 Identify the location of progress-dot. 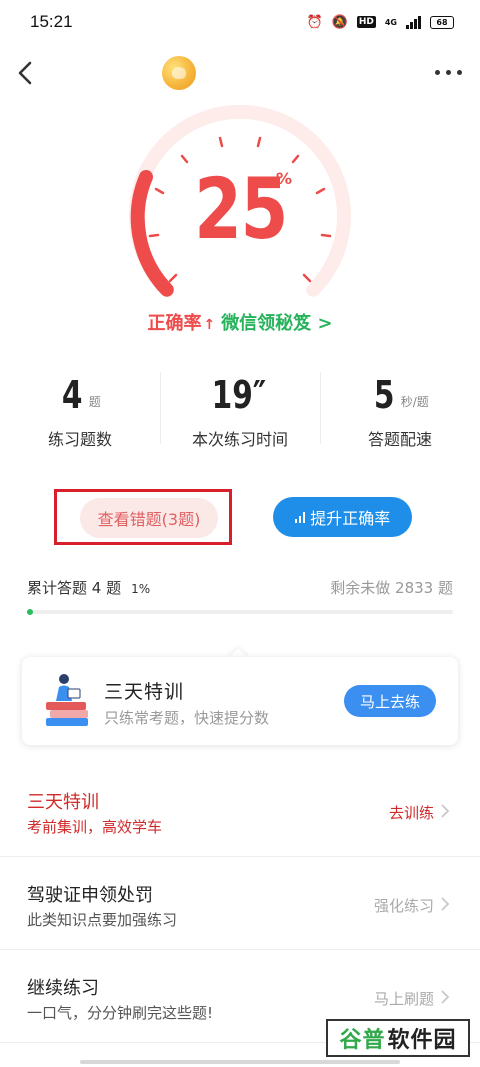
(30, 612).